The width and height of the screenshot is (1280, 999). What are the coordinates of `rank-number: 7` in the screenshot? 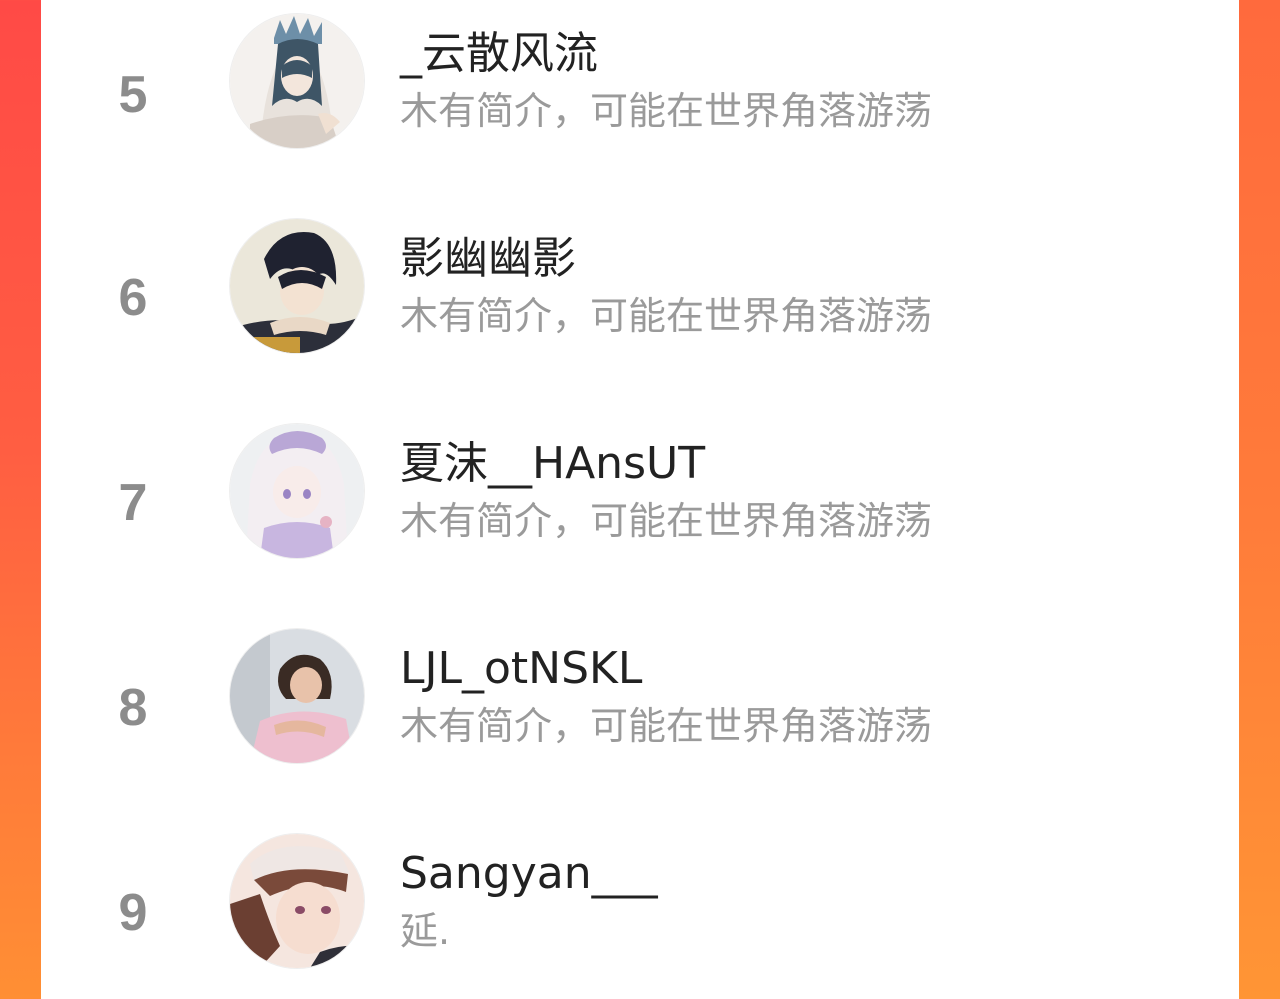 It's located at (133, 503).